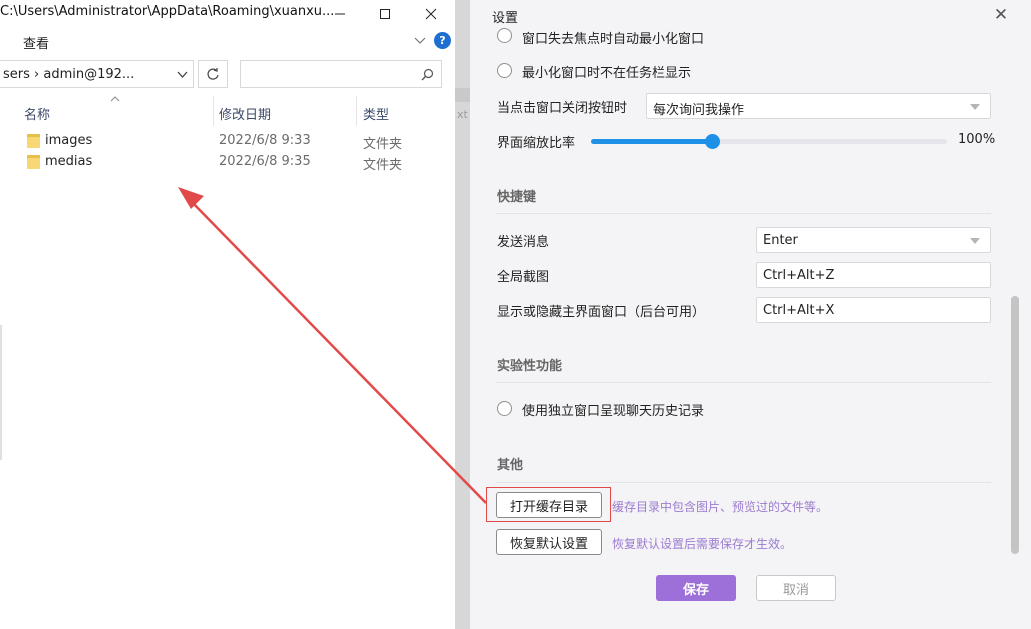 This screenshot has width=1031, height=629. I want to click on save-button: 保存, so click(696, 588).